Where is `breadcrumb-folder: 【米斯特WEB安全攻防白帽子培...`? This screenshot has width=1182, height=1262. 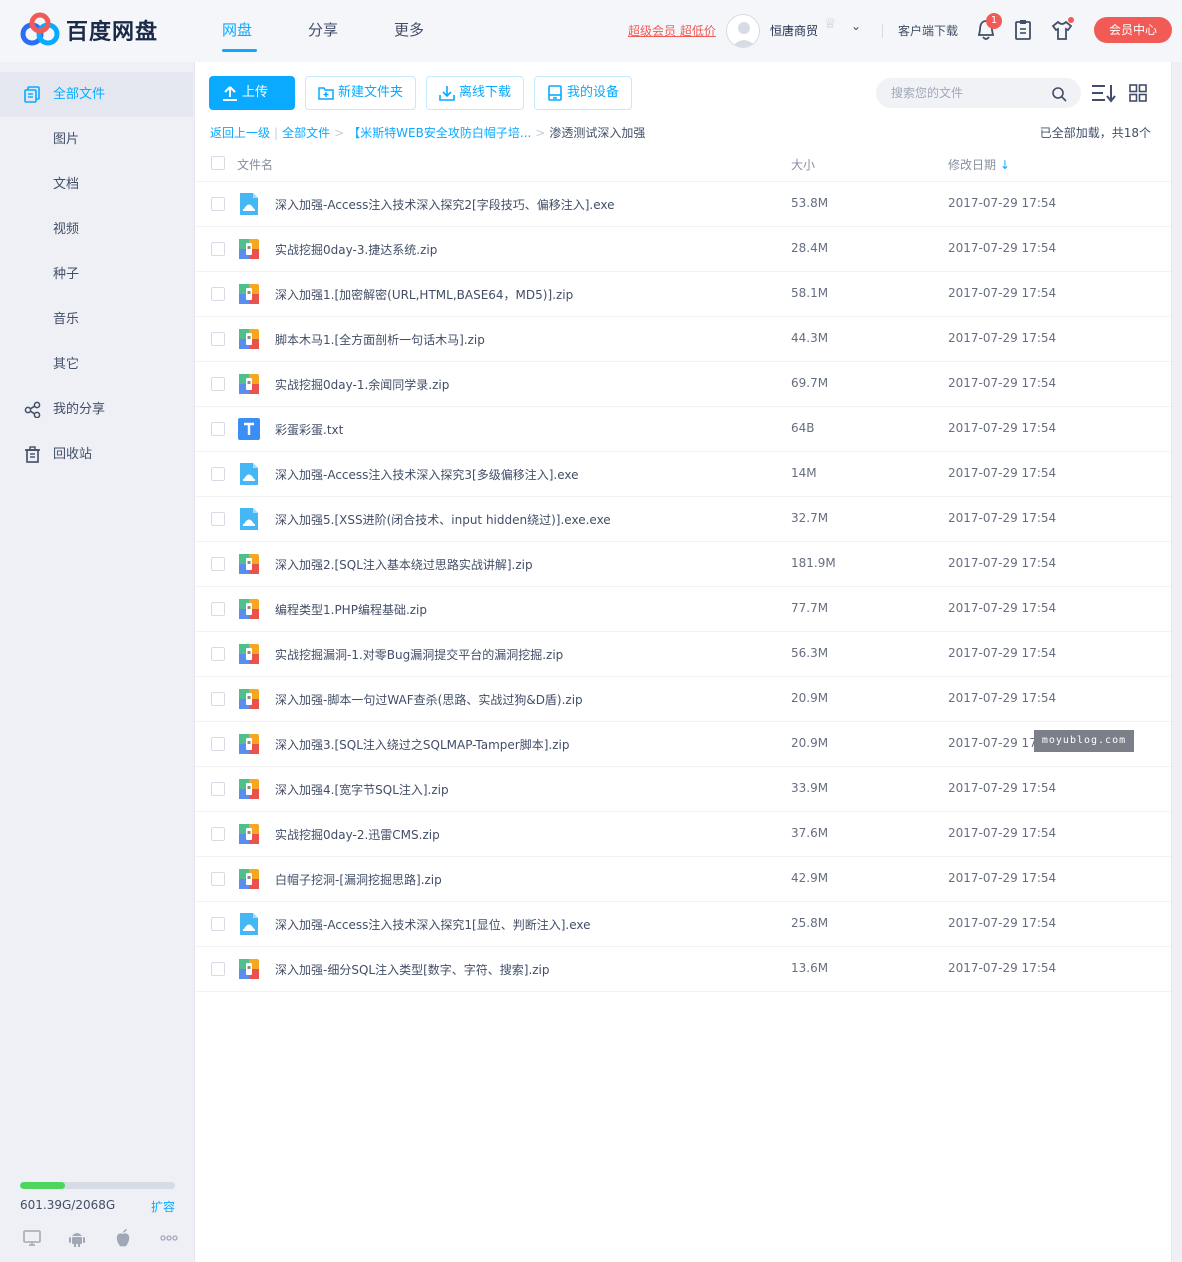
breadcrumb-folder: 【米斯特WEB安全攻防白帽子培... is located at coordinates (439, 133).